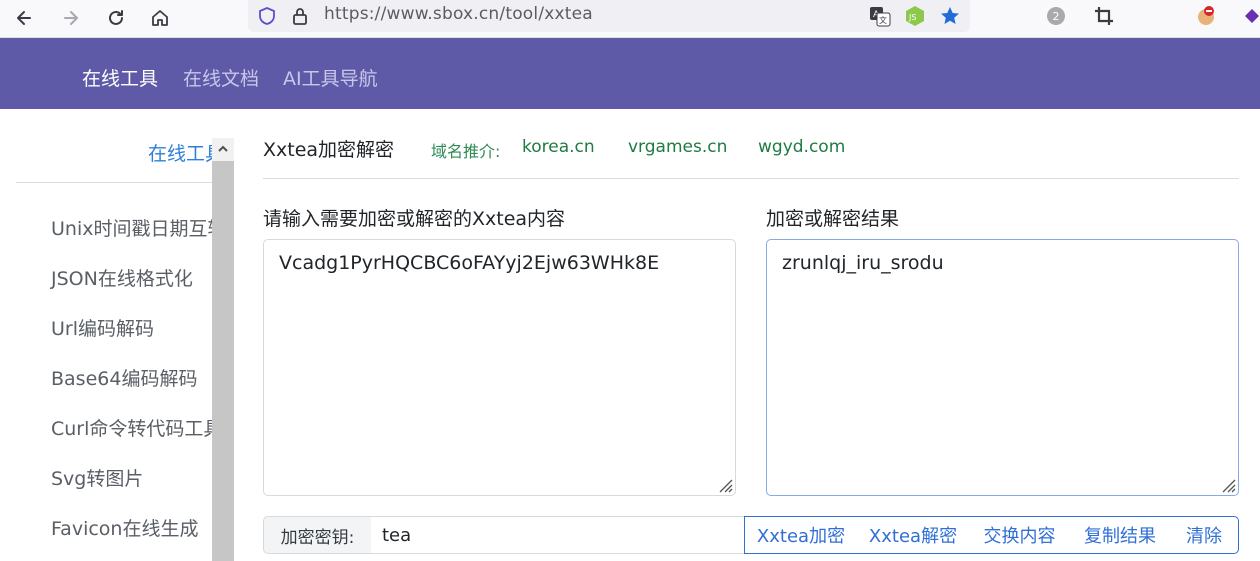  I want to click on translate-icon: A文, so click(880, 16).